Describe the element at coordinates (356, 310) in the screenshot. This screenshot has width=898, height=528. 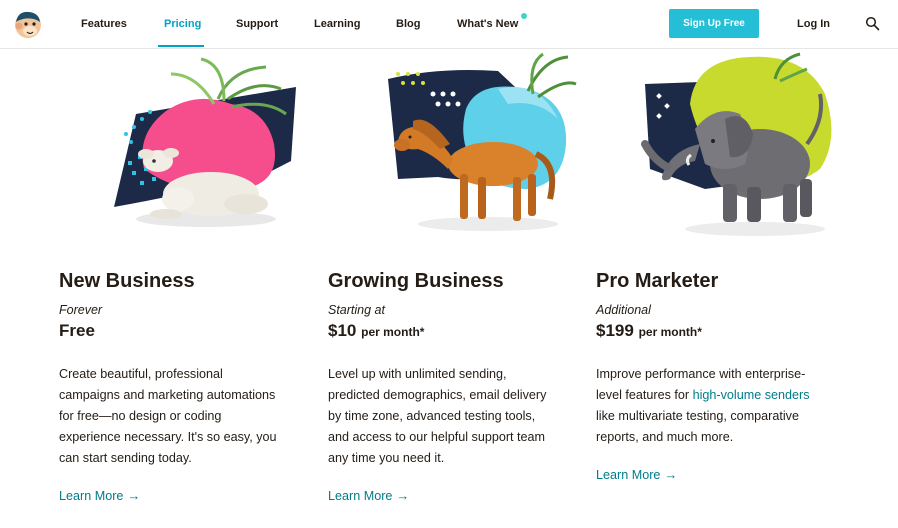
I see `plan-term: Starting at` at that location.